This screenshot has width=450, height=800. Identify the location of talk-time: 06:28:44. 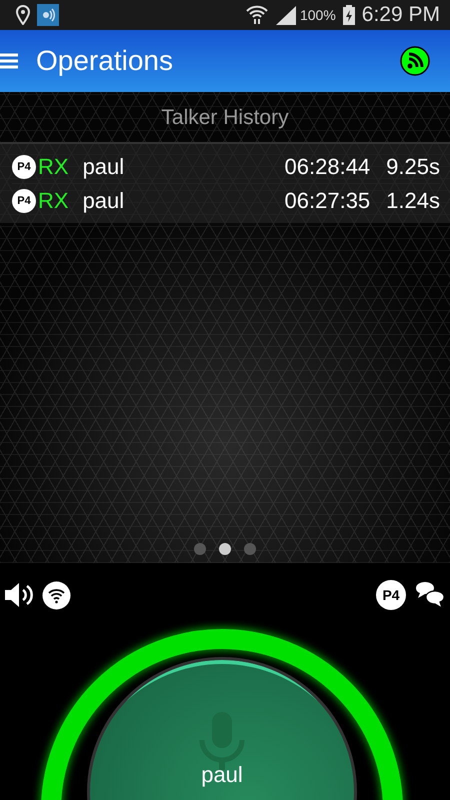
(327, 167).